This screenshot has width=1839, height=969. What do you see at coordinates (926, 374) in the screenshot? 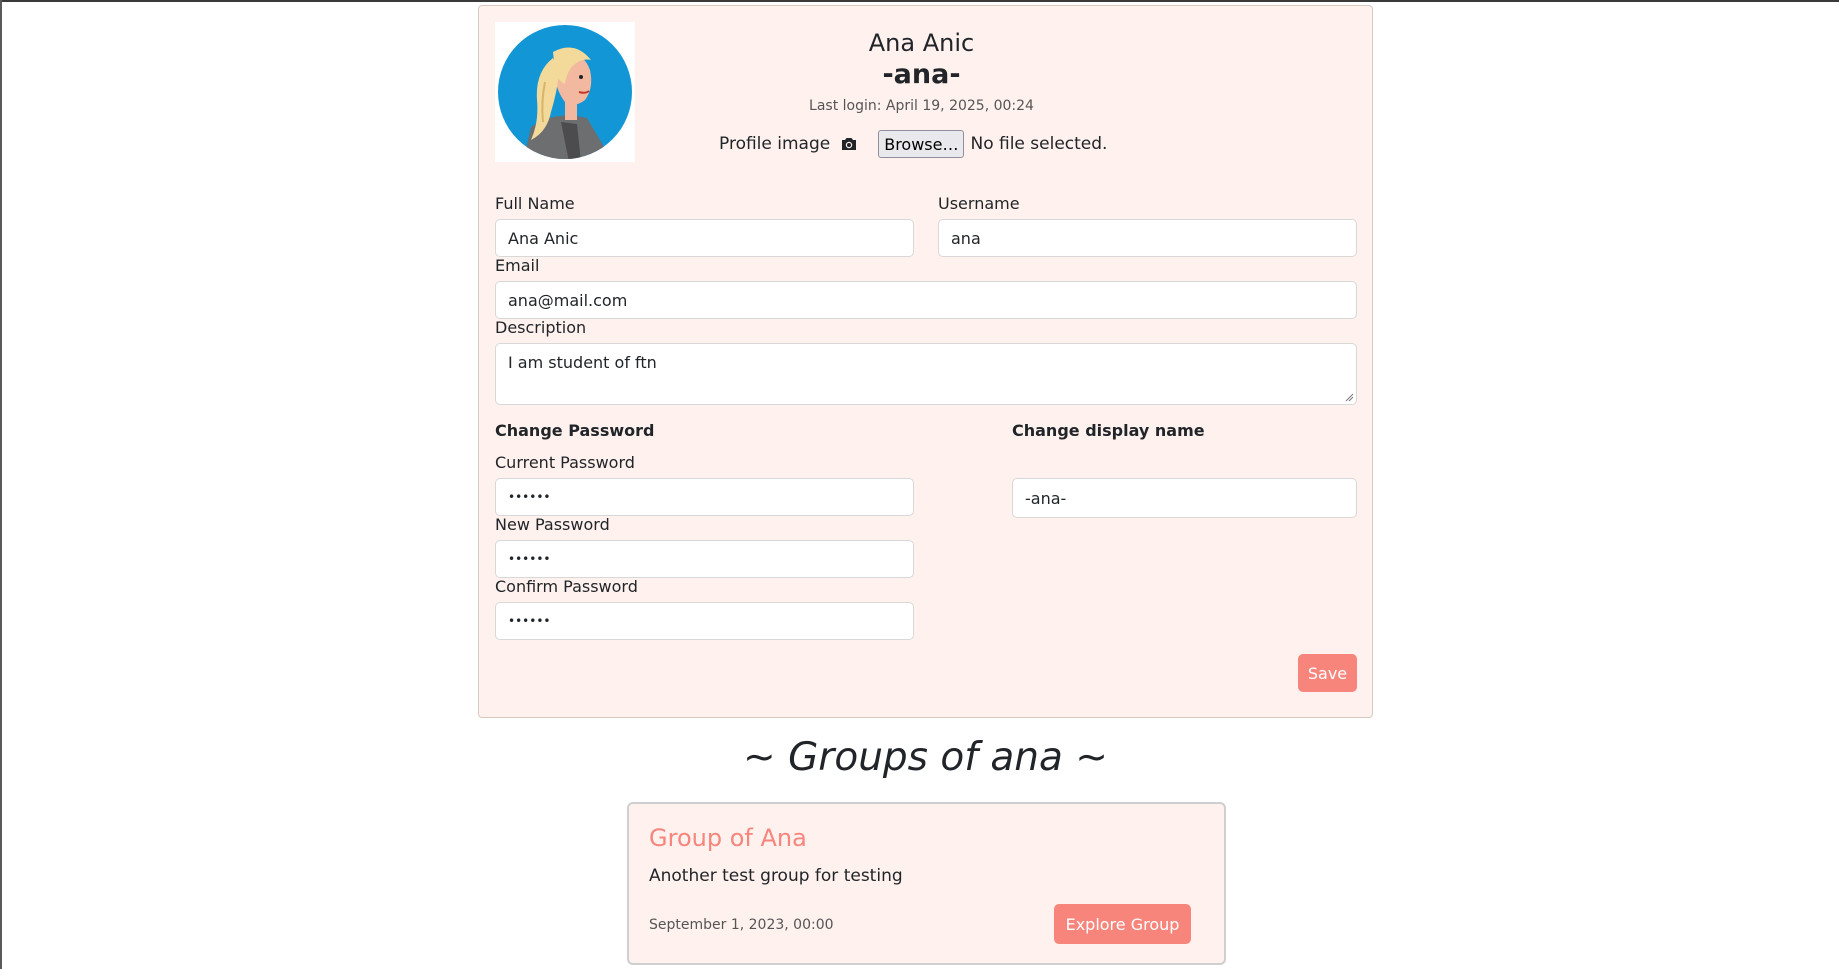
I see `description-textarea: I am student of ftn` at bounding box center [926, 374].